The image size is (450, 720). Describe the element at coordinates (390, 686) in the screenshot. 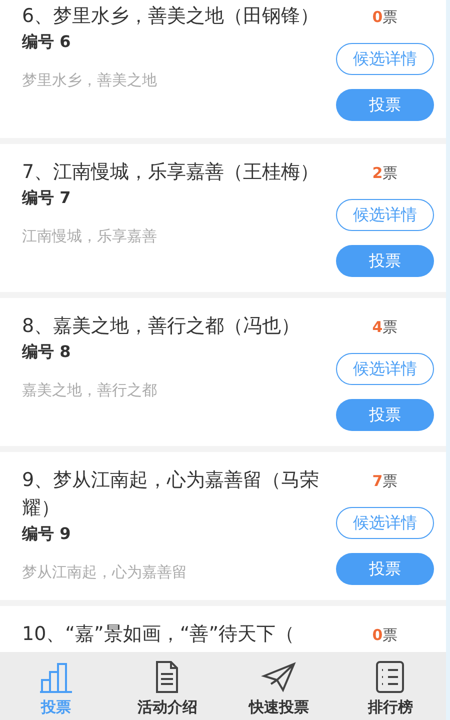

I see `tab-bar-item: 排行榜` at that location.